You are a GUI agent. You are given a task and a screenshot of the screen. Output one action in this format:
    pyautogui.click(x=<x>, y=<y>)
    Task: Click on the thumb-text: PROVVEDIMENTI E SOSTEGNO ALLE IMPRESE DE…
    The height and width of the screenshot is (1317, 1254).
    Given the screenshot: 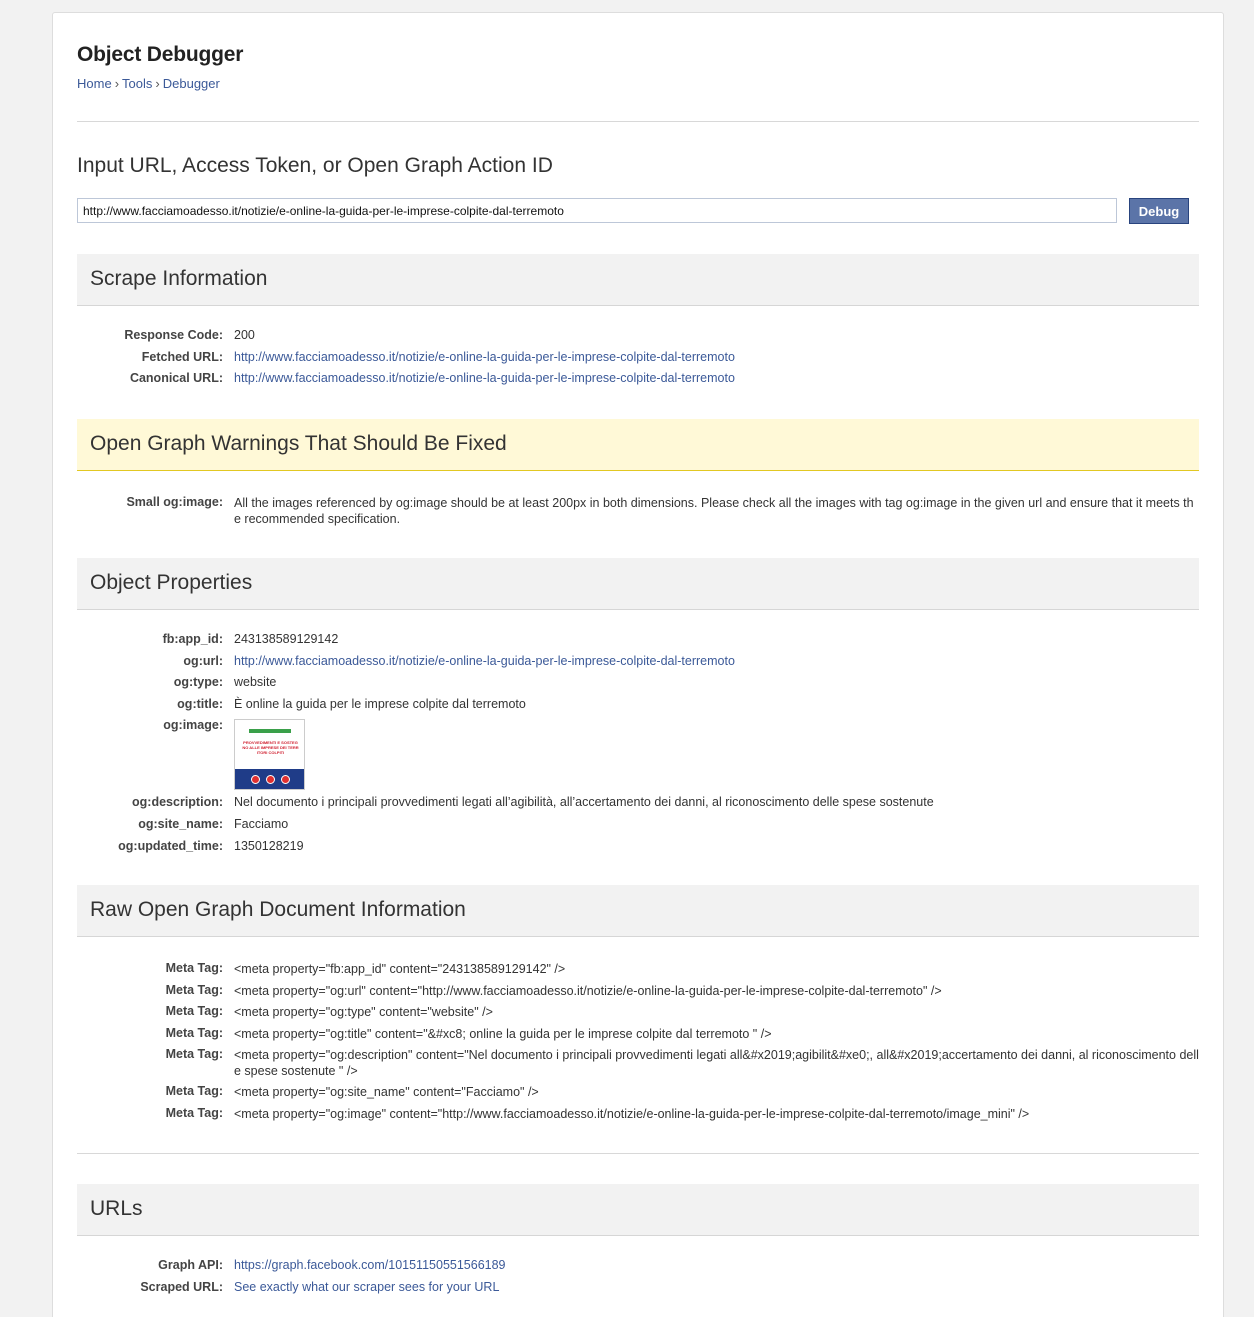 What is the action you would take?
    pyautogui.click(x=270, y=748)
    